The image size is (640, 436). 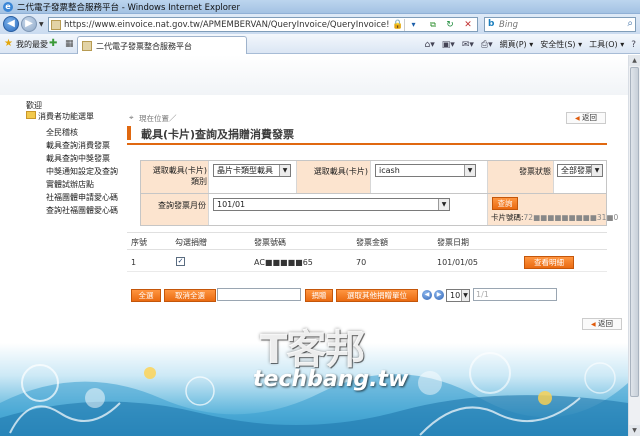 What do you see at coordinates (634, 430) in the screenshot?
I see `scroll-down-icon: ▼` at bounding box center [634, 430].